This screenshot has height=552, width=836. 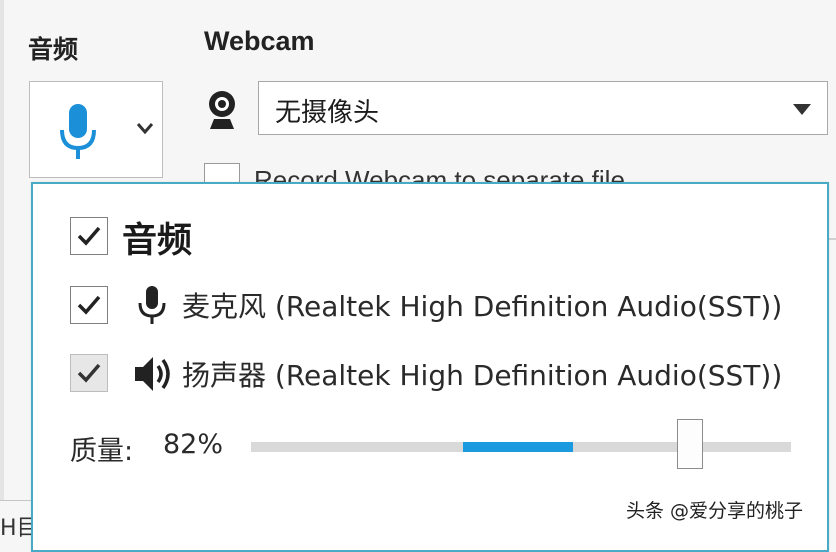 What do you see at coordinates (193, 444) in the screenshot?
I see `quality-value: 82%` at bounding box center [193, 444].